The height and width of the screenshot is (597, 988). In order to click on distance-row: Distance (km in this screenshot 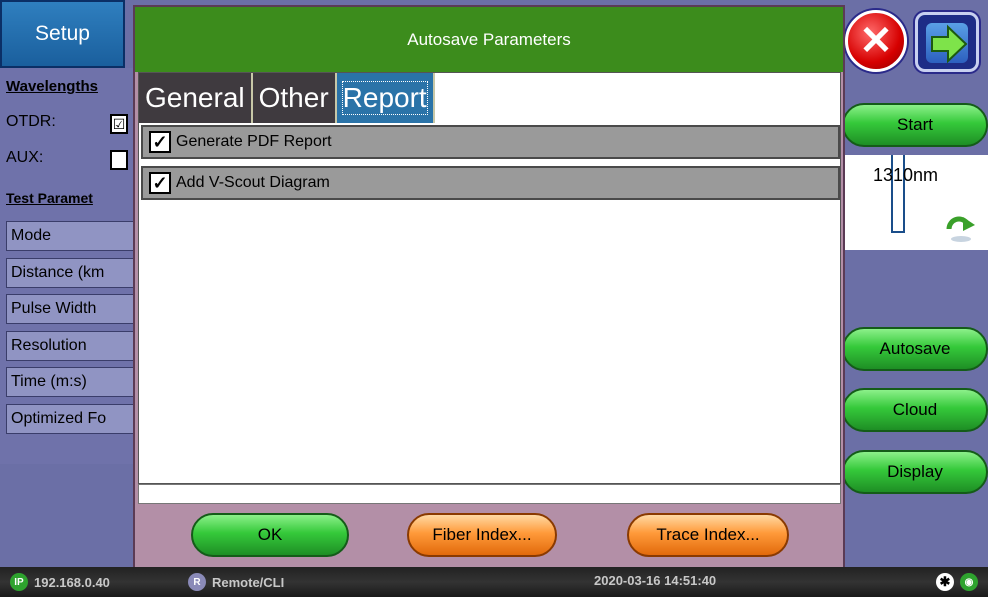, I will do `click(70, 273)`.